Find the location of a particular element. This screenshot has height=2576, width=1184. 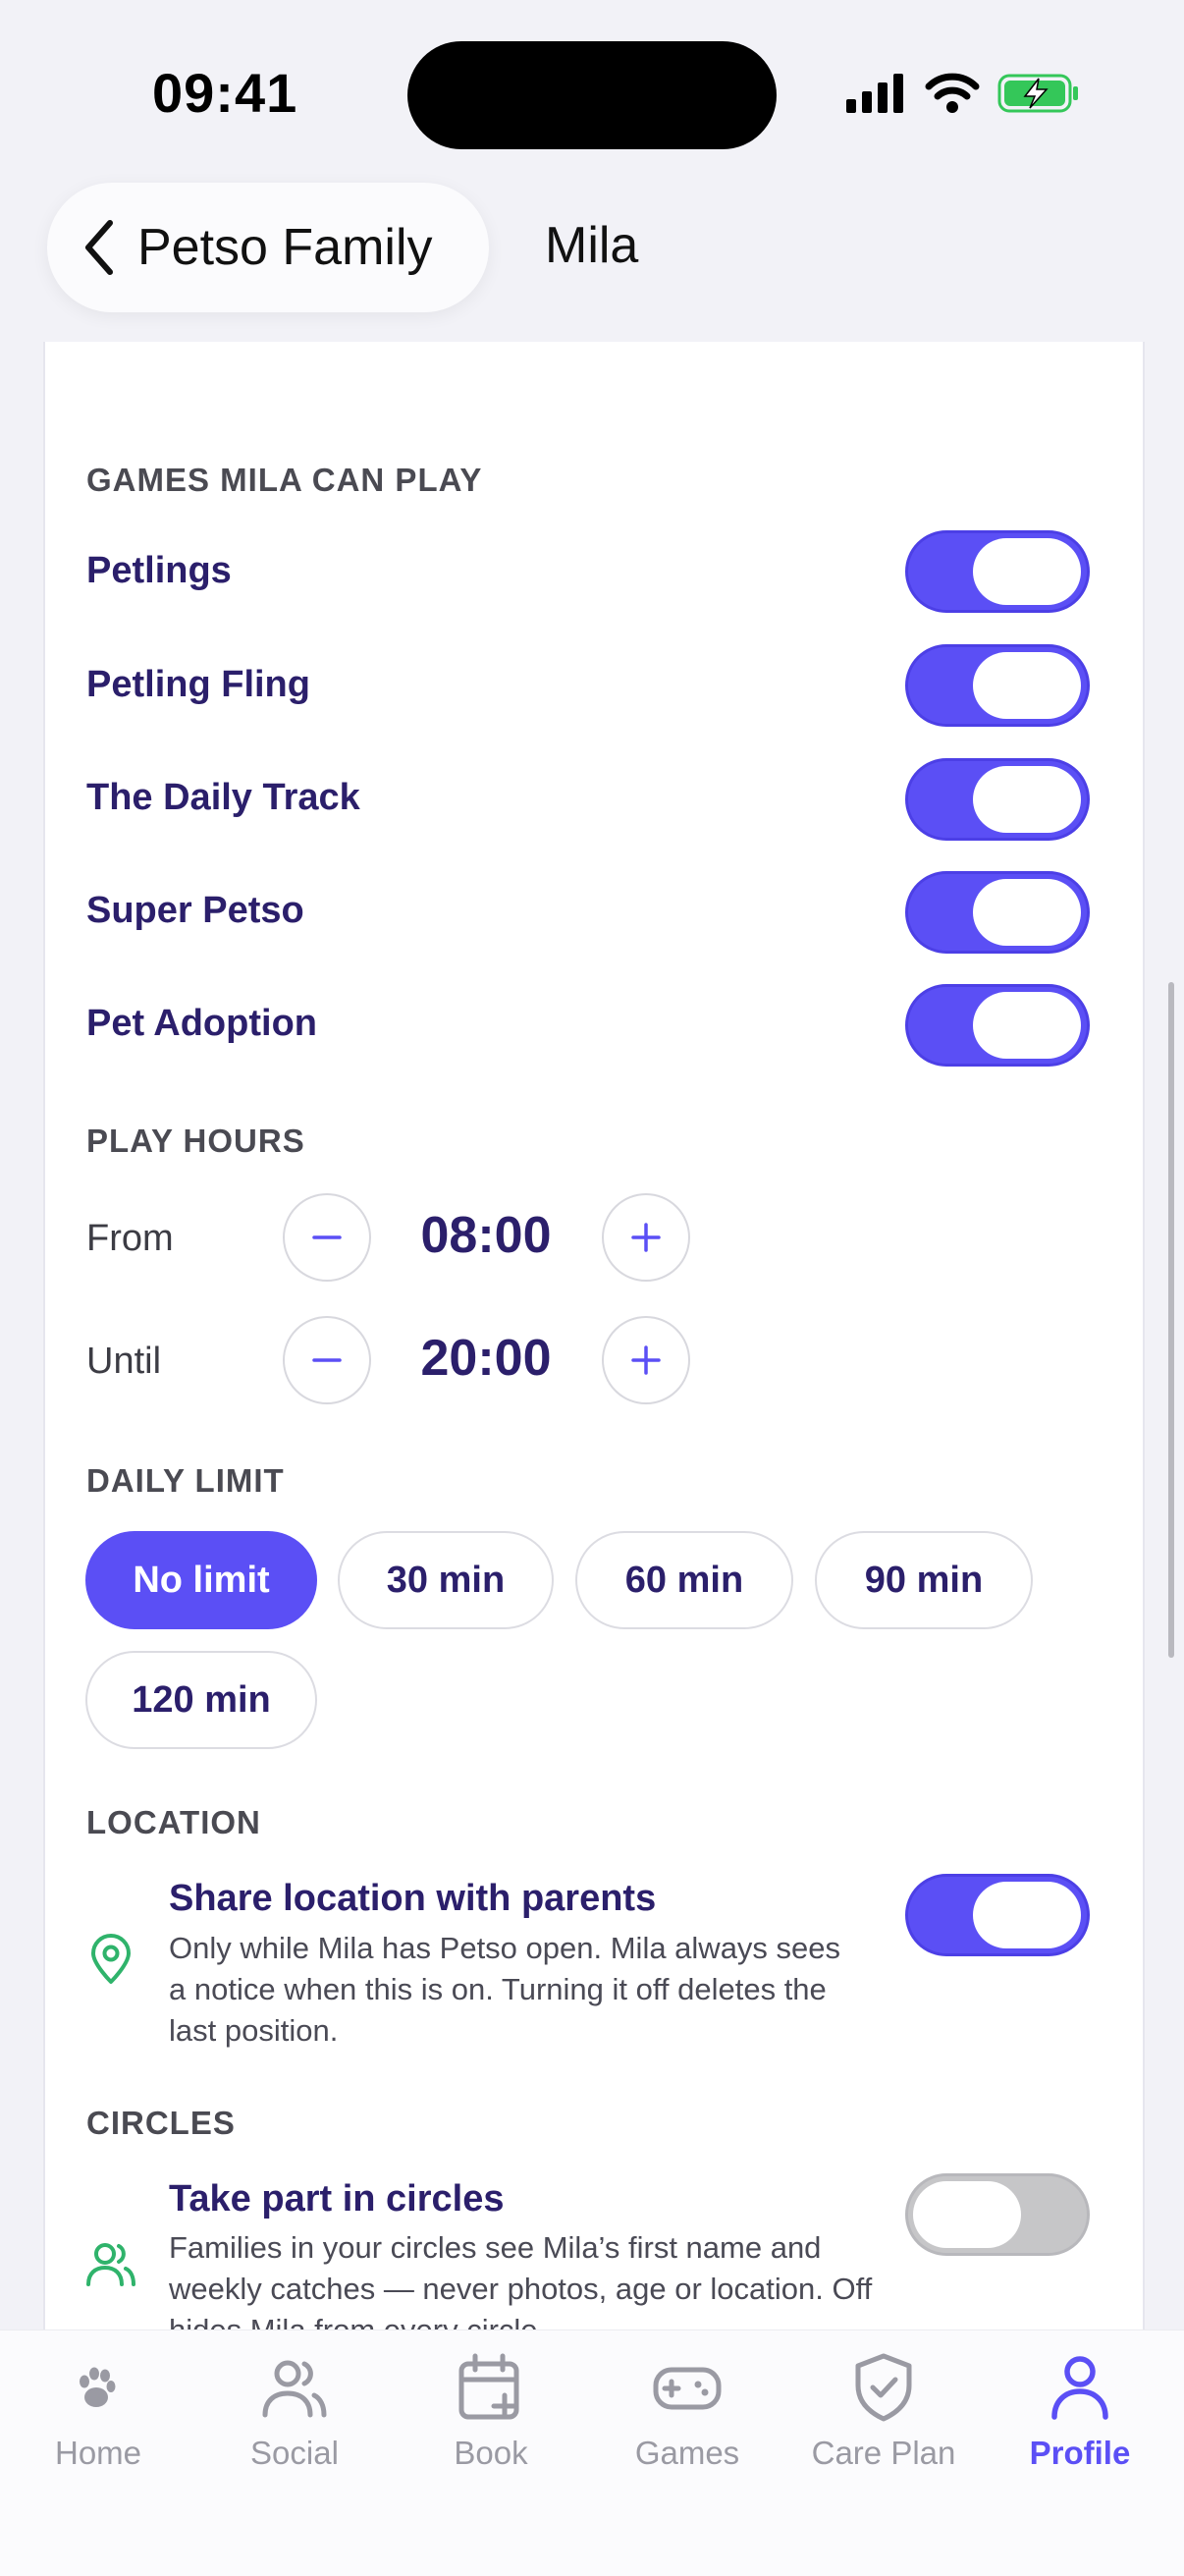

toggle-petlings is located at coordinates (997, 572).